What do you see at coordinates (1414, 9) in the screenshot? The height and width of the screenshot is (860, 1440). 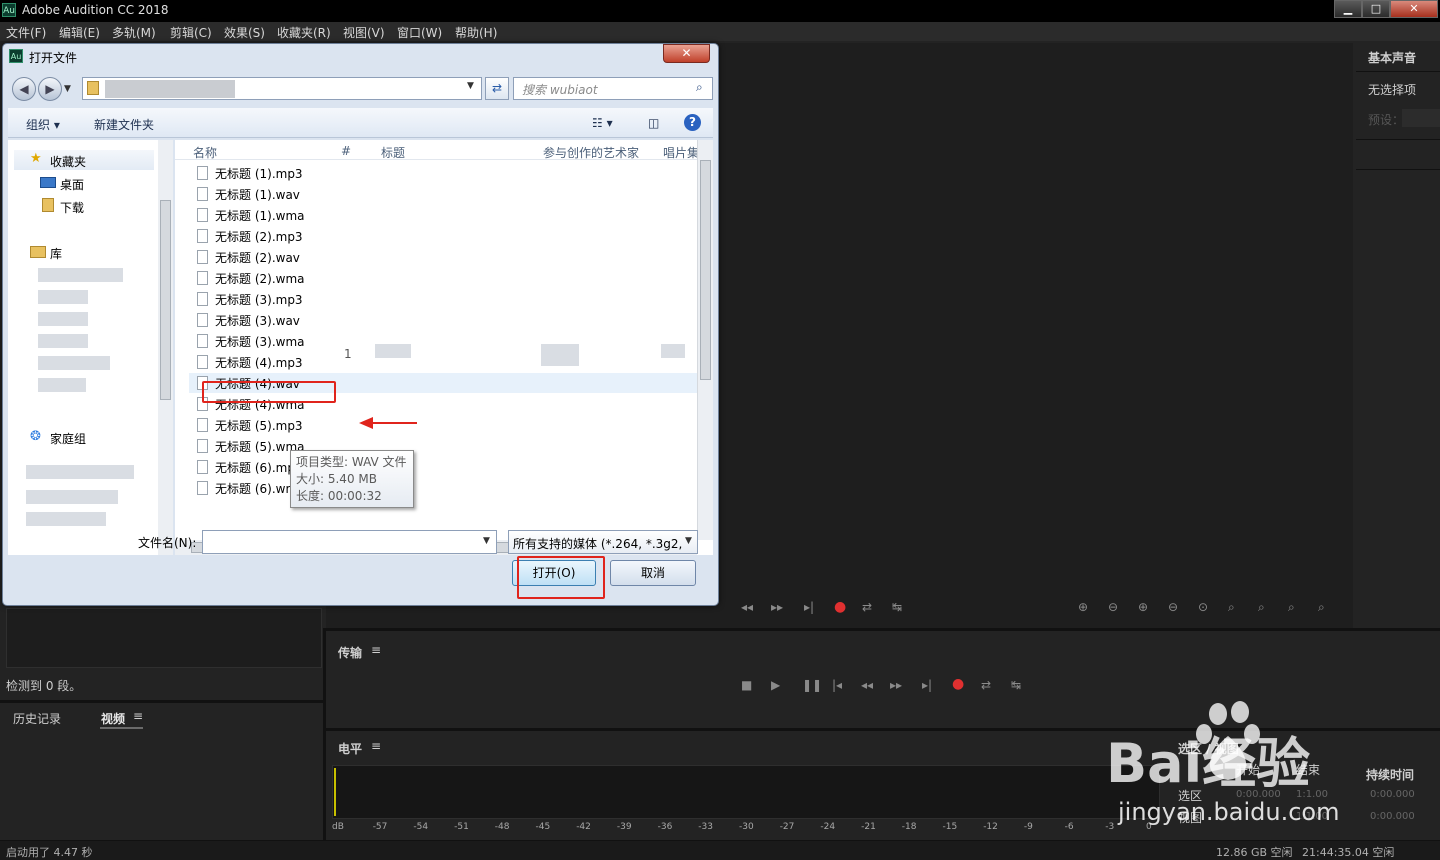 I see `close-button: ✕` at bounding box center [1414, 9].